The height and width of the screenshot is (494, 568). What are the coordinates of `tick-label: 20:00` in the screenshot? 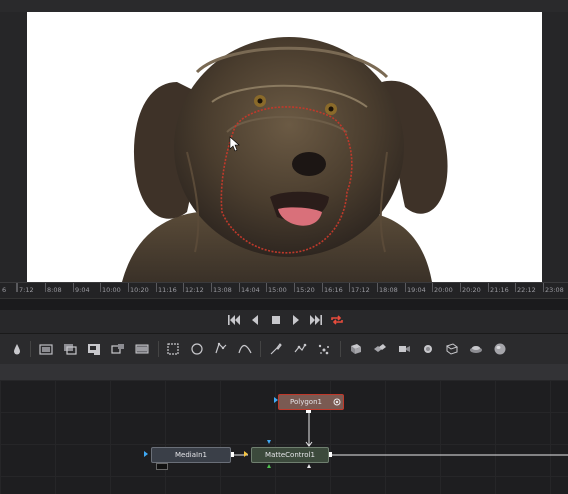 It's located at (443, 290).